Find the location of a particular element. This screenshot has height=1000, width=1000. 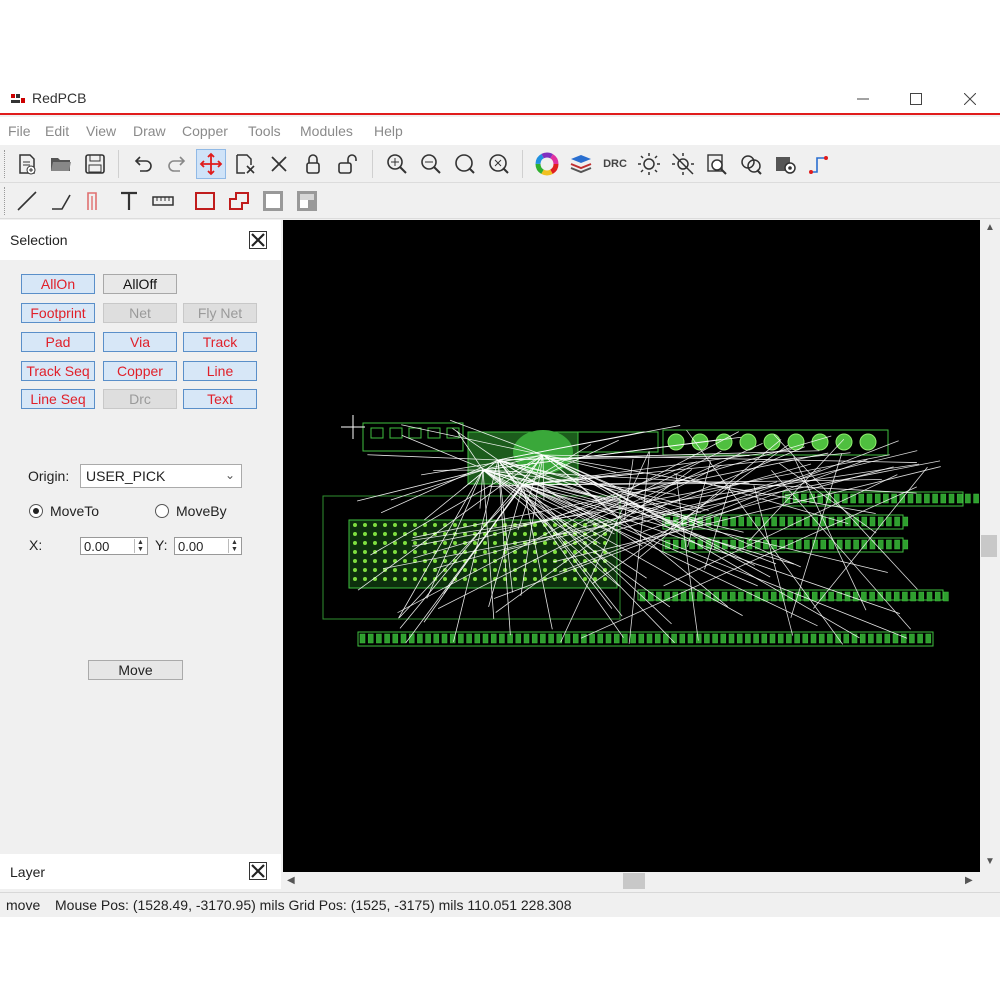

filter-allon-button: AllOn is located at coordinates (58, 284).